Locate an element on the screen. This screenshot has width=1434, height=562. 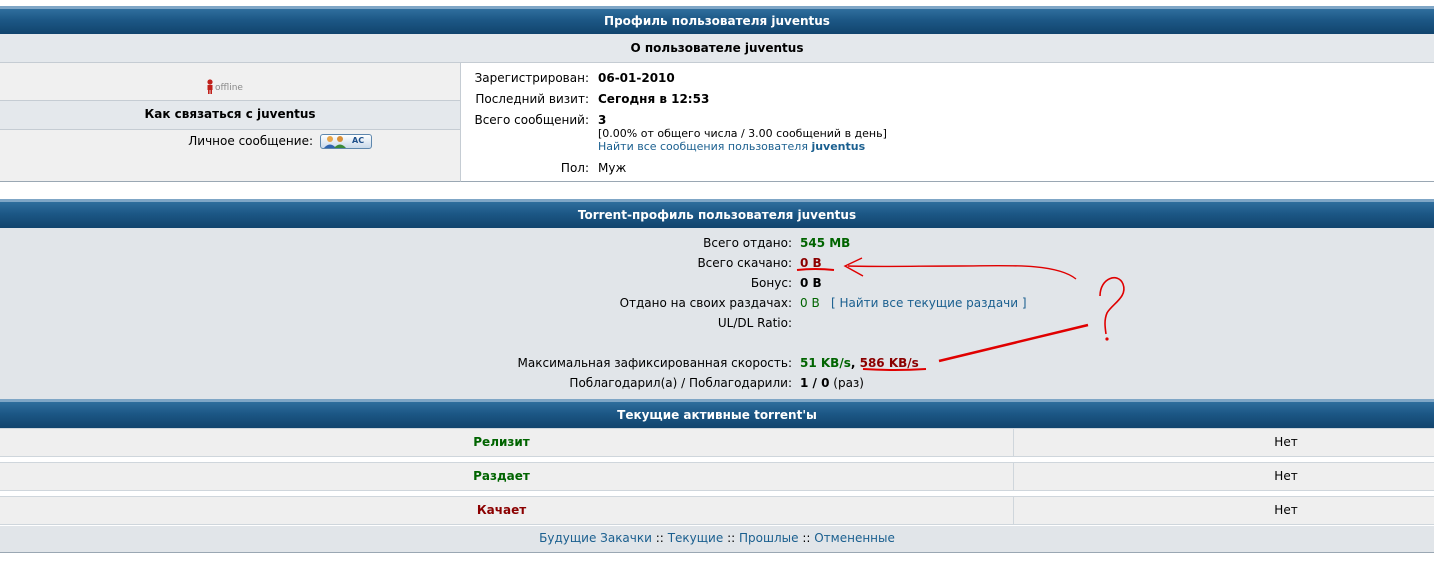
past-link: Прошлые is located at coordinates (769, 538).